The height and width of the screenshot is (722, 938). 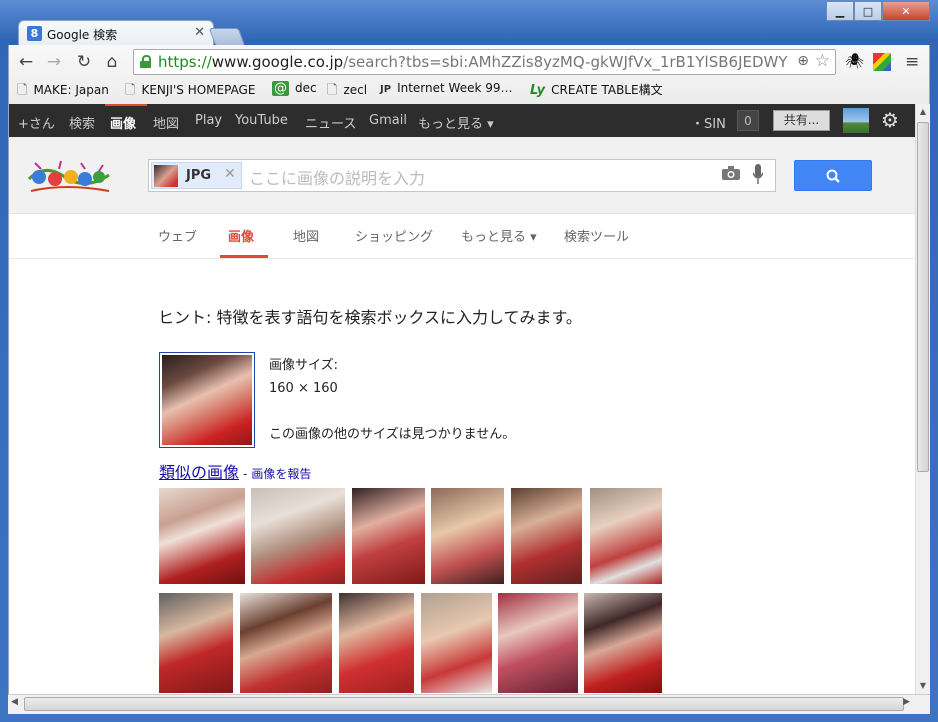 What do you see at coordinates (84, 62) in the screenshot?
I see `reload-icon: ↻` at bounding box center [84, 62].